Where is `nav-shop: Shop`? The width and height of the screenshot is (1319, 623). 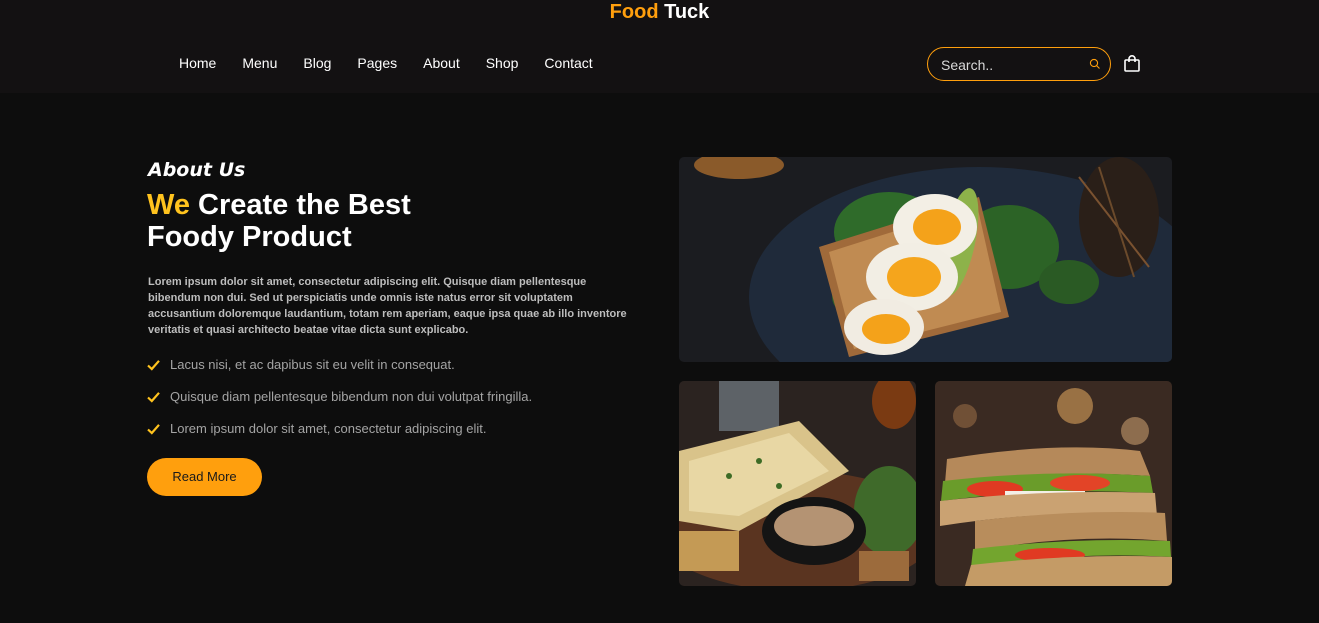
nav-shop: Shop is located at coordinates (502, 63).